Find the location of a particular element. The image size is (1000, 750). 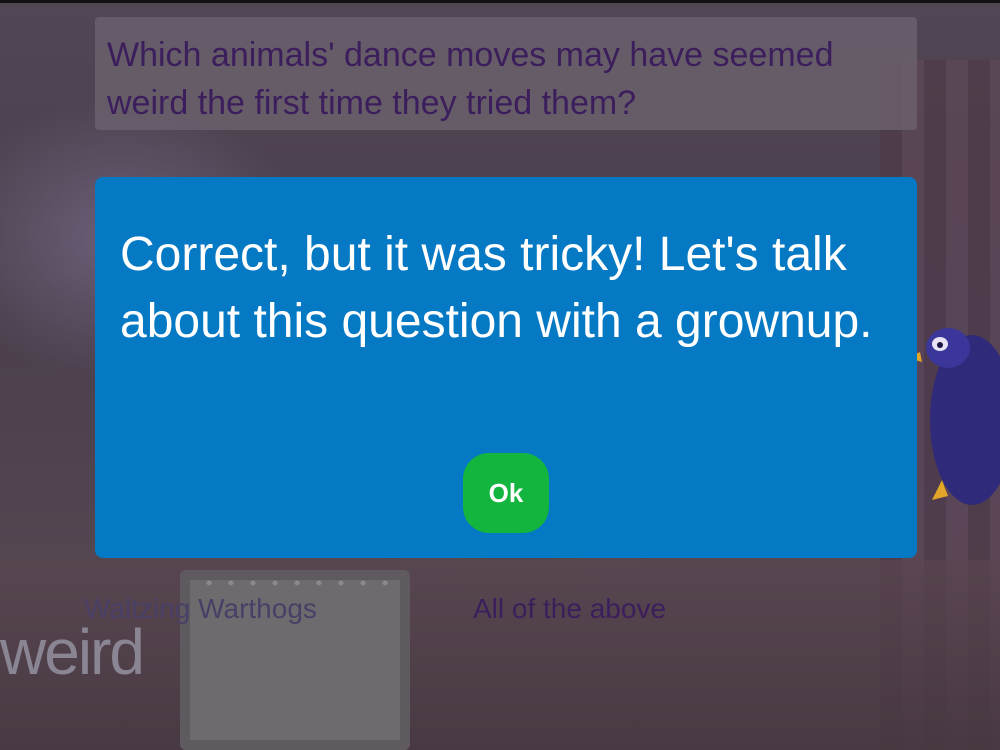

crate-rivets is located at coordinates (298, 583).